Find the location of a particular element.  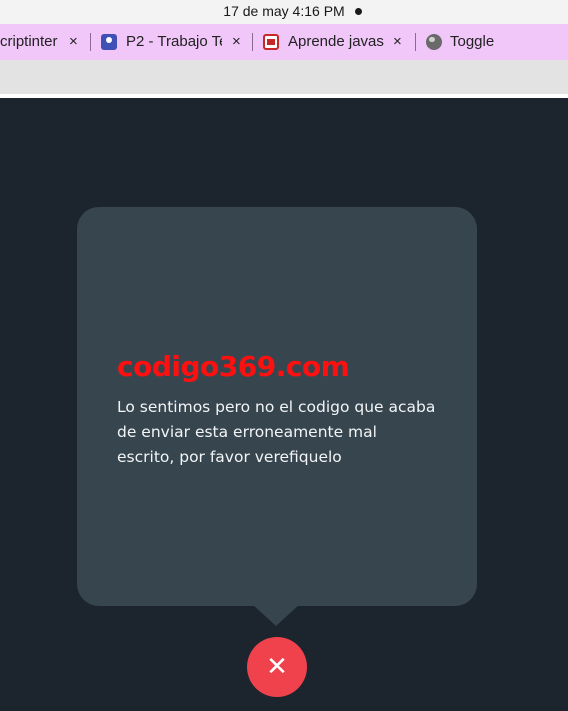

tab-criptinter: criptinter × is located at coordinates (45, 42).